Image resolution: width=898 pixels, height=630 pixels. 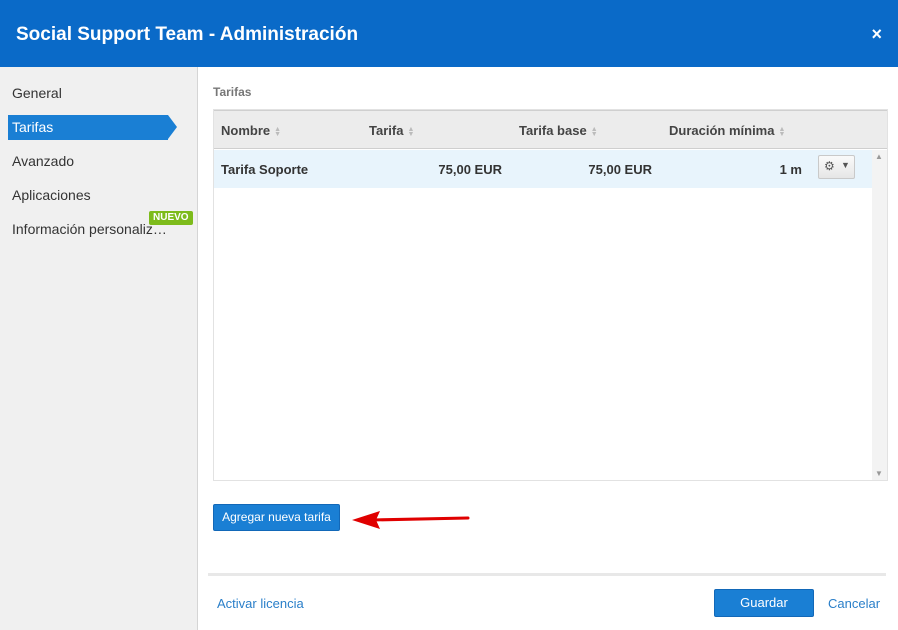 What do you see at coordinates (836, 167) in the screenshot?
I see `row-actions-button: ⚙ ▼` at bounding box center [836, 167].